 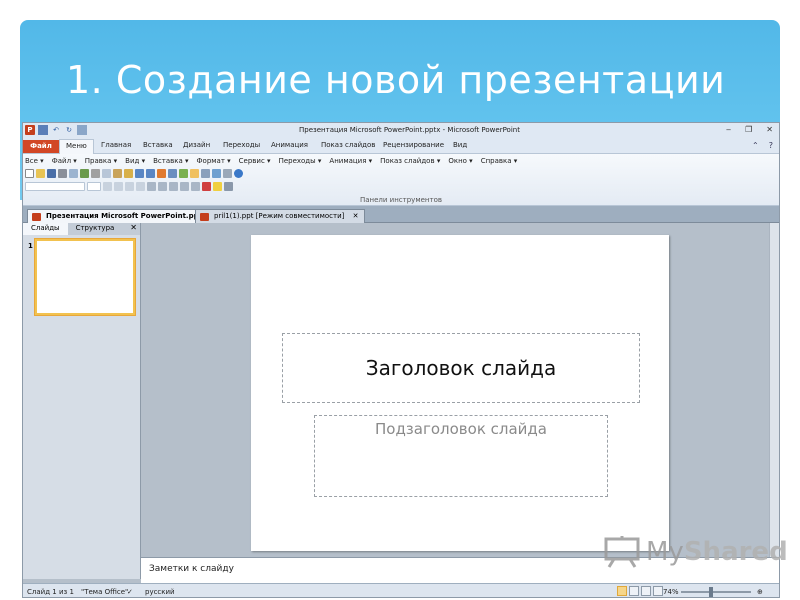 I want to click on font-size-field, so click(x=94, y=186).